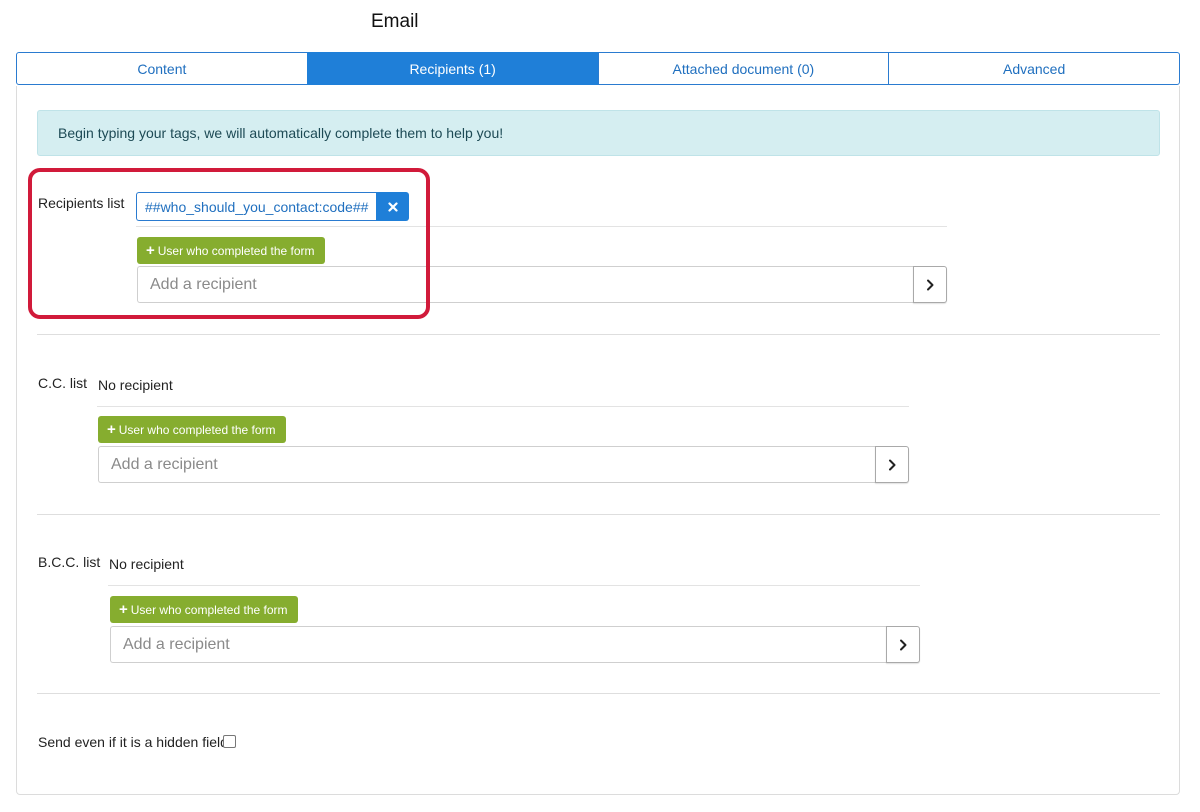 This screenshot has width=1200, height=812. What do you see at coordinates (498, 644) in the screenshot?
I see `bcc-add-recipient-input` at bounding box center [498, 644].